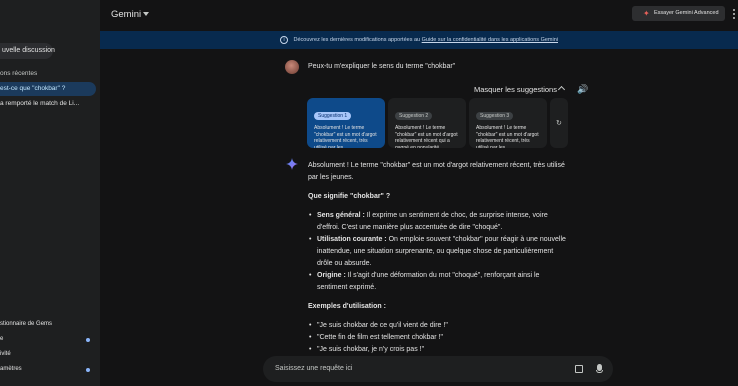  I want to click on suggestion-tag: Suggestion 2, so click(414, 116).